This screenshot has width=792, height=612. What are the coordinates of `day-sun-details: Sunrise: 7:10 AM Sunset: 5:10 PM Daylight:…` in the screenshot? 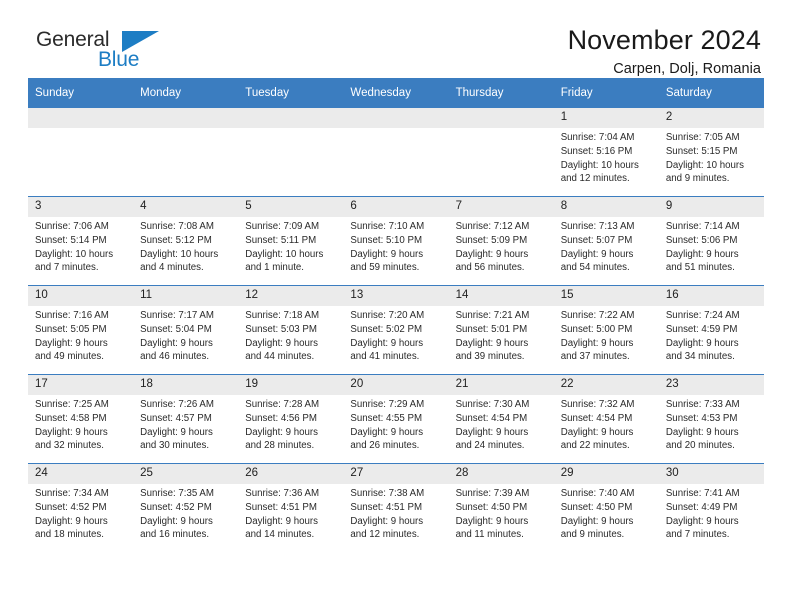 It's located at (395, 246).